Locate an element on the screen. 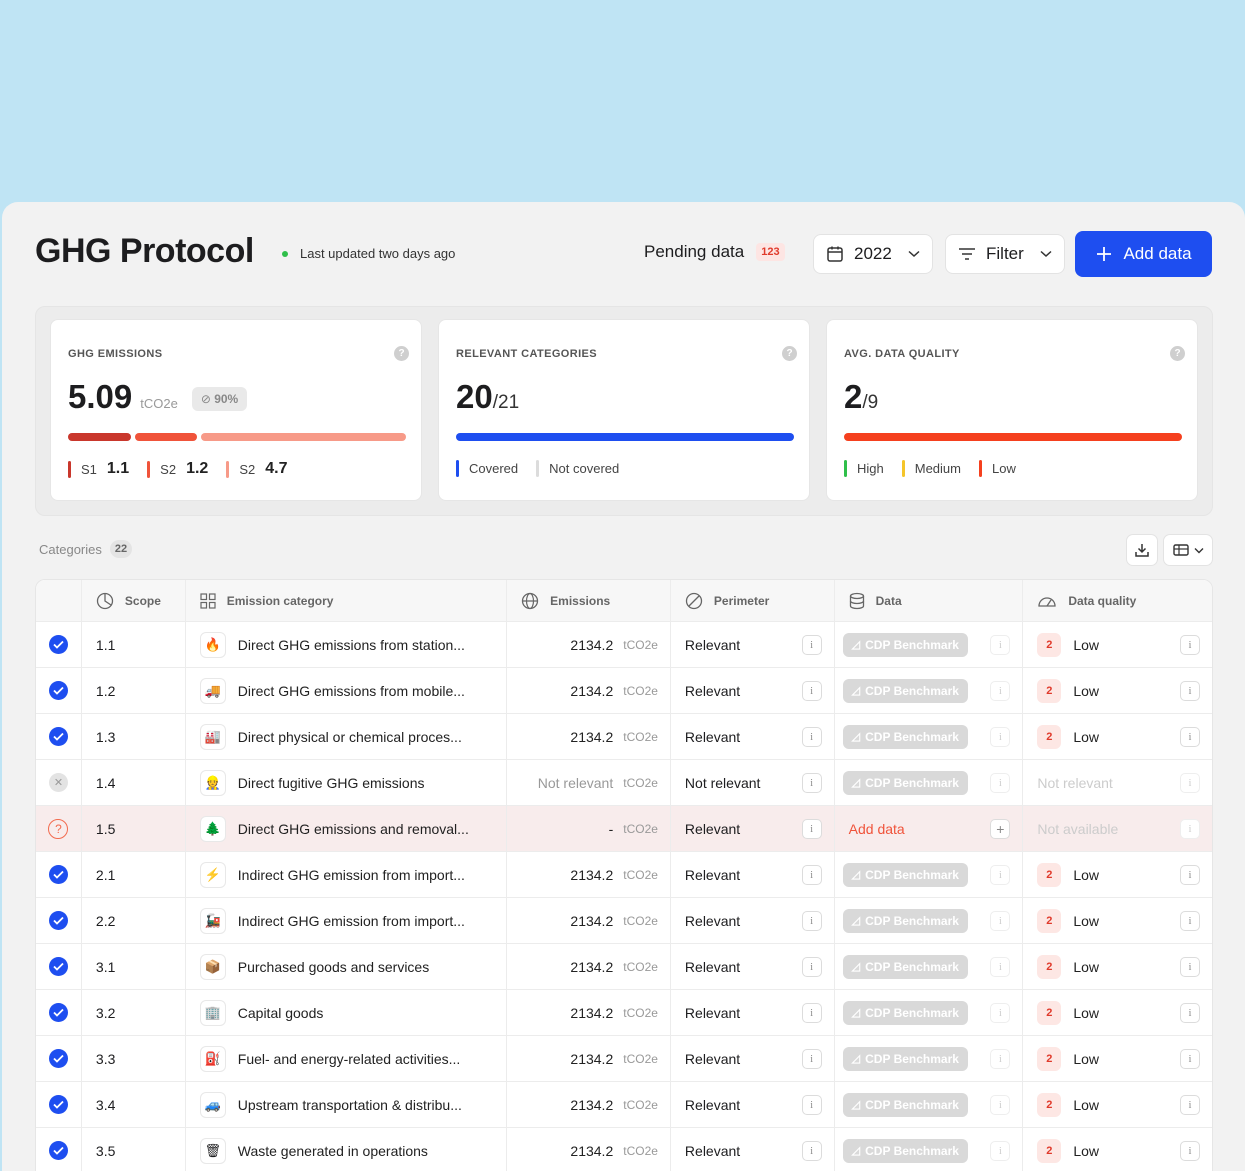 The height and width of the screenshot is (1171, 1245). row-status: ? is located at coordinates (59, 828).